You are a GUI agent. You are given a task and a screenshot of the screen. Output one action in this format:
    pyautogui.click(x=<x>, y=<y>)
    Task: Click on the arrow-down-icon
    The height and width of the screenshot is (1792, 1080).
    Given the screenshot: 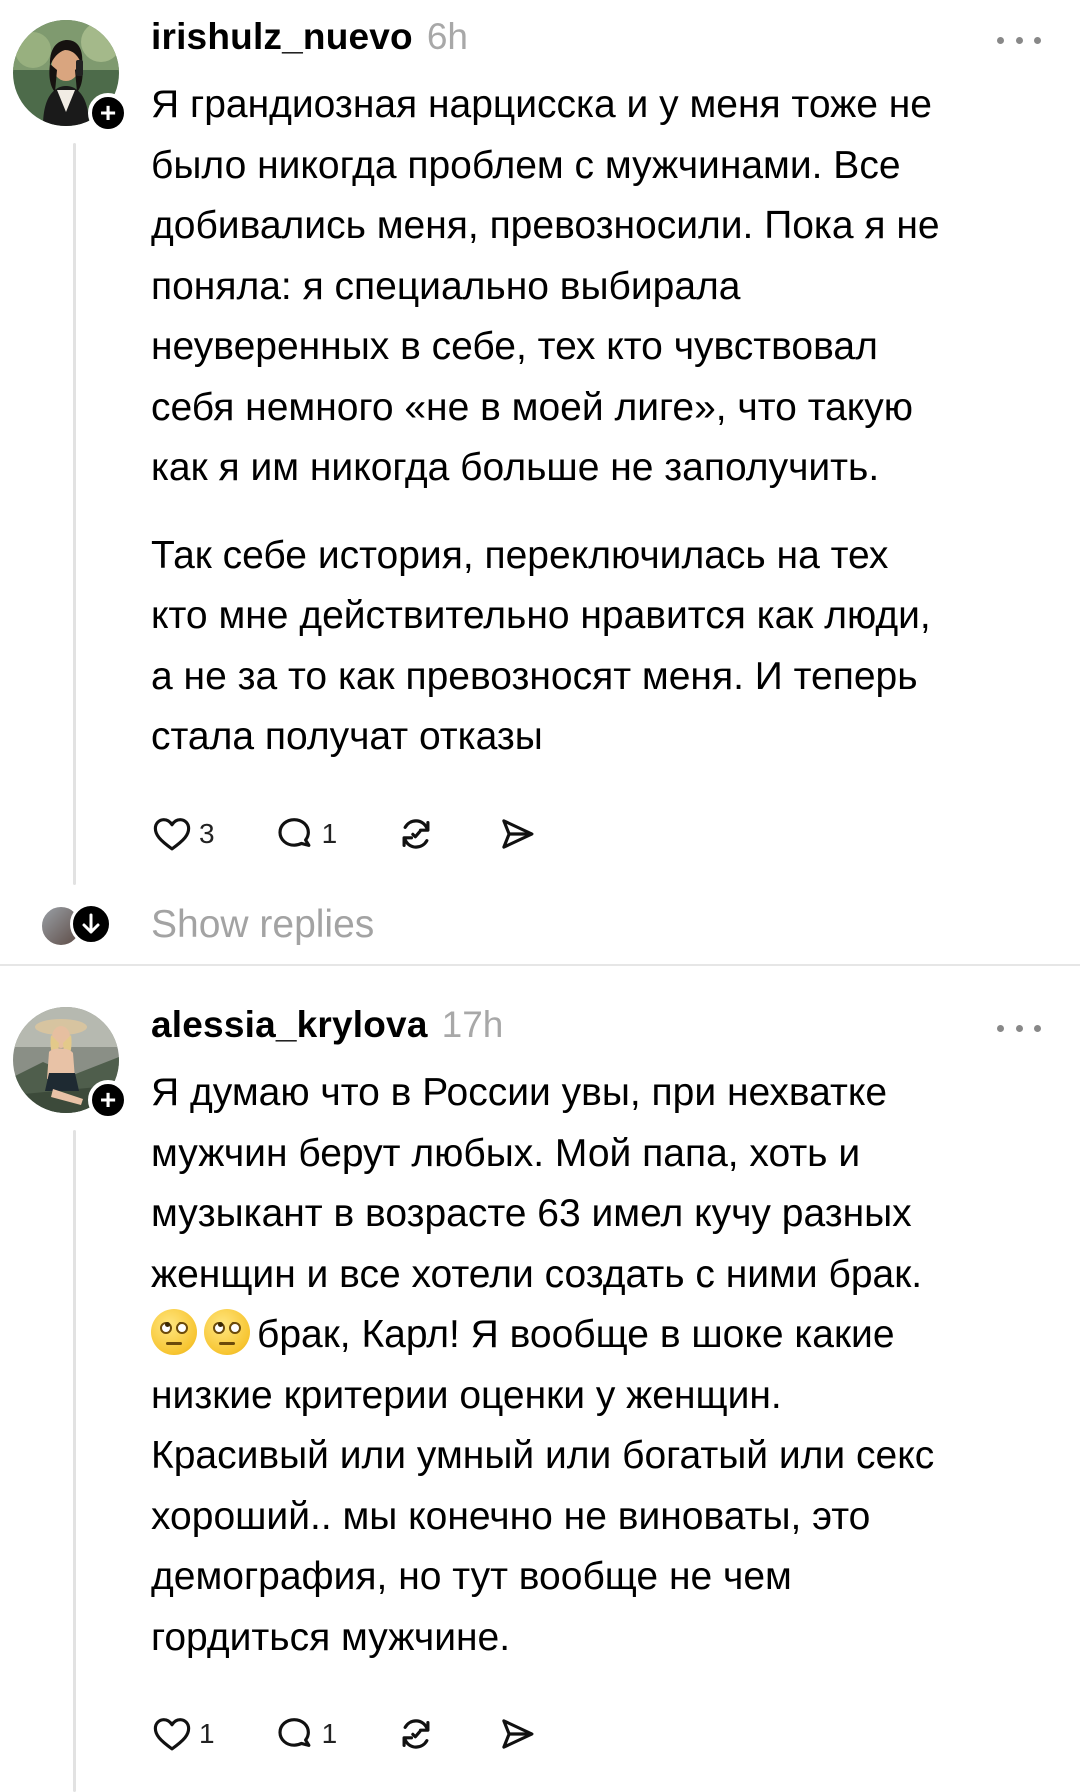 What is the action you would take?
    pyautogui.click(x=91, y=924)
    